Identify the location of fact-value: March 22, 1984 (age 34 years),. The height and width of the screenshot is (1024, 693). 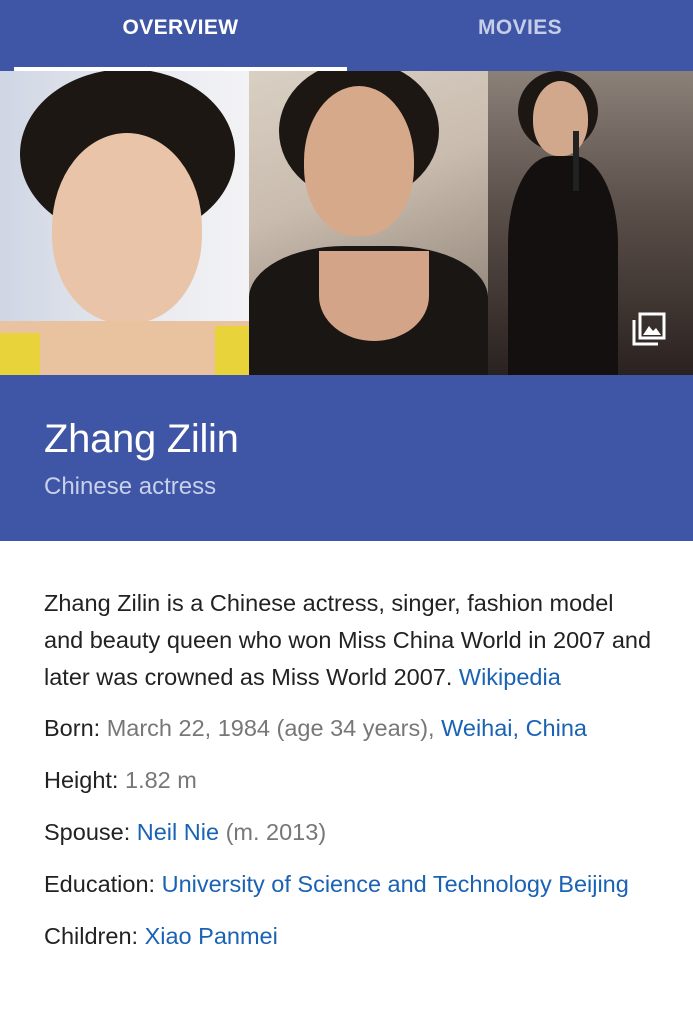
(270, 728).